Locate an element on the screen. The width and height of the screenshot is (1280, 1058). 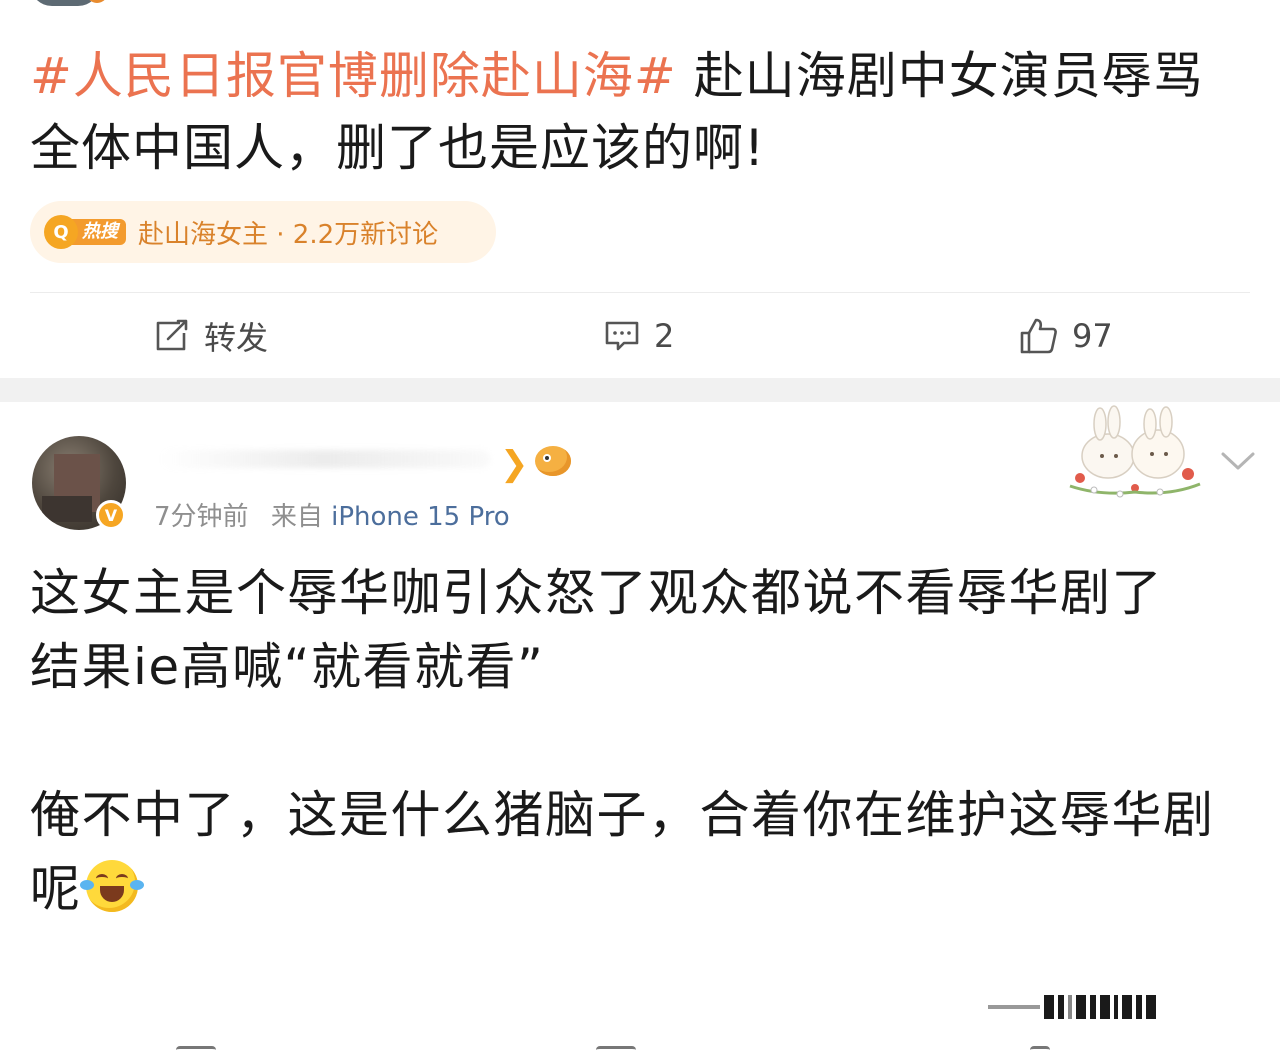
comment-button: 2 is located at coordinates (639, 336).